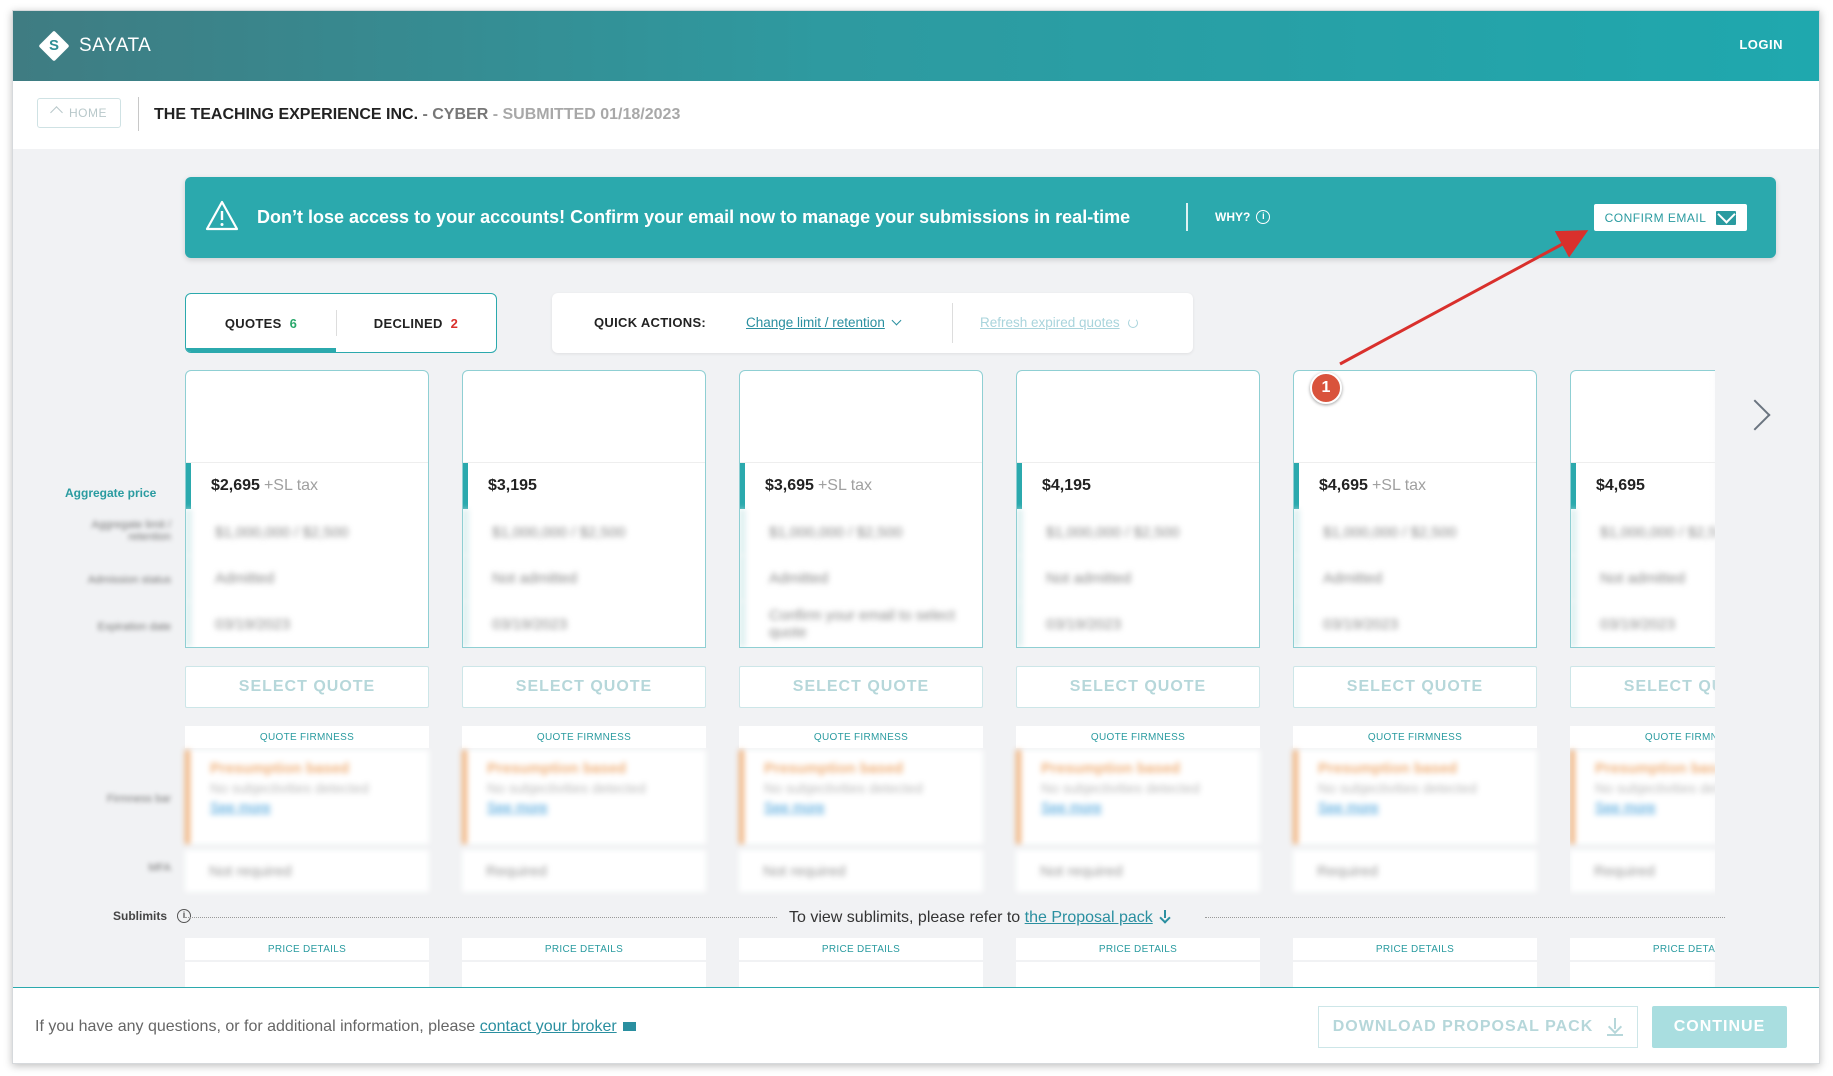 The image size is (1833, 1076). Describe the element at coordinates (453, 114) in the screenshot. I see `line-of-business: - CYBER` at that location.